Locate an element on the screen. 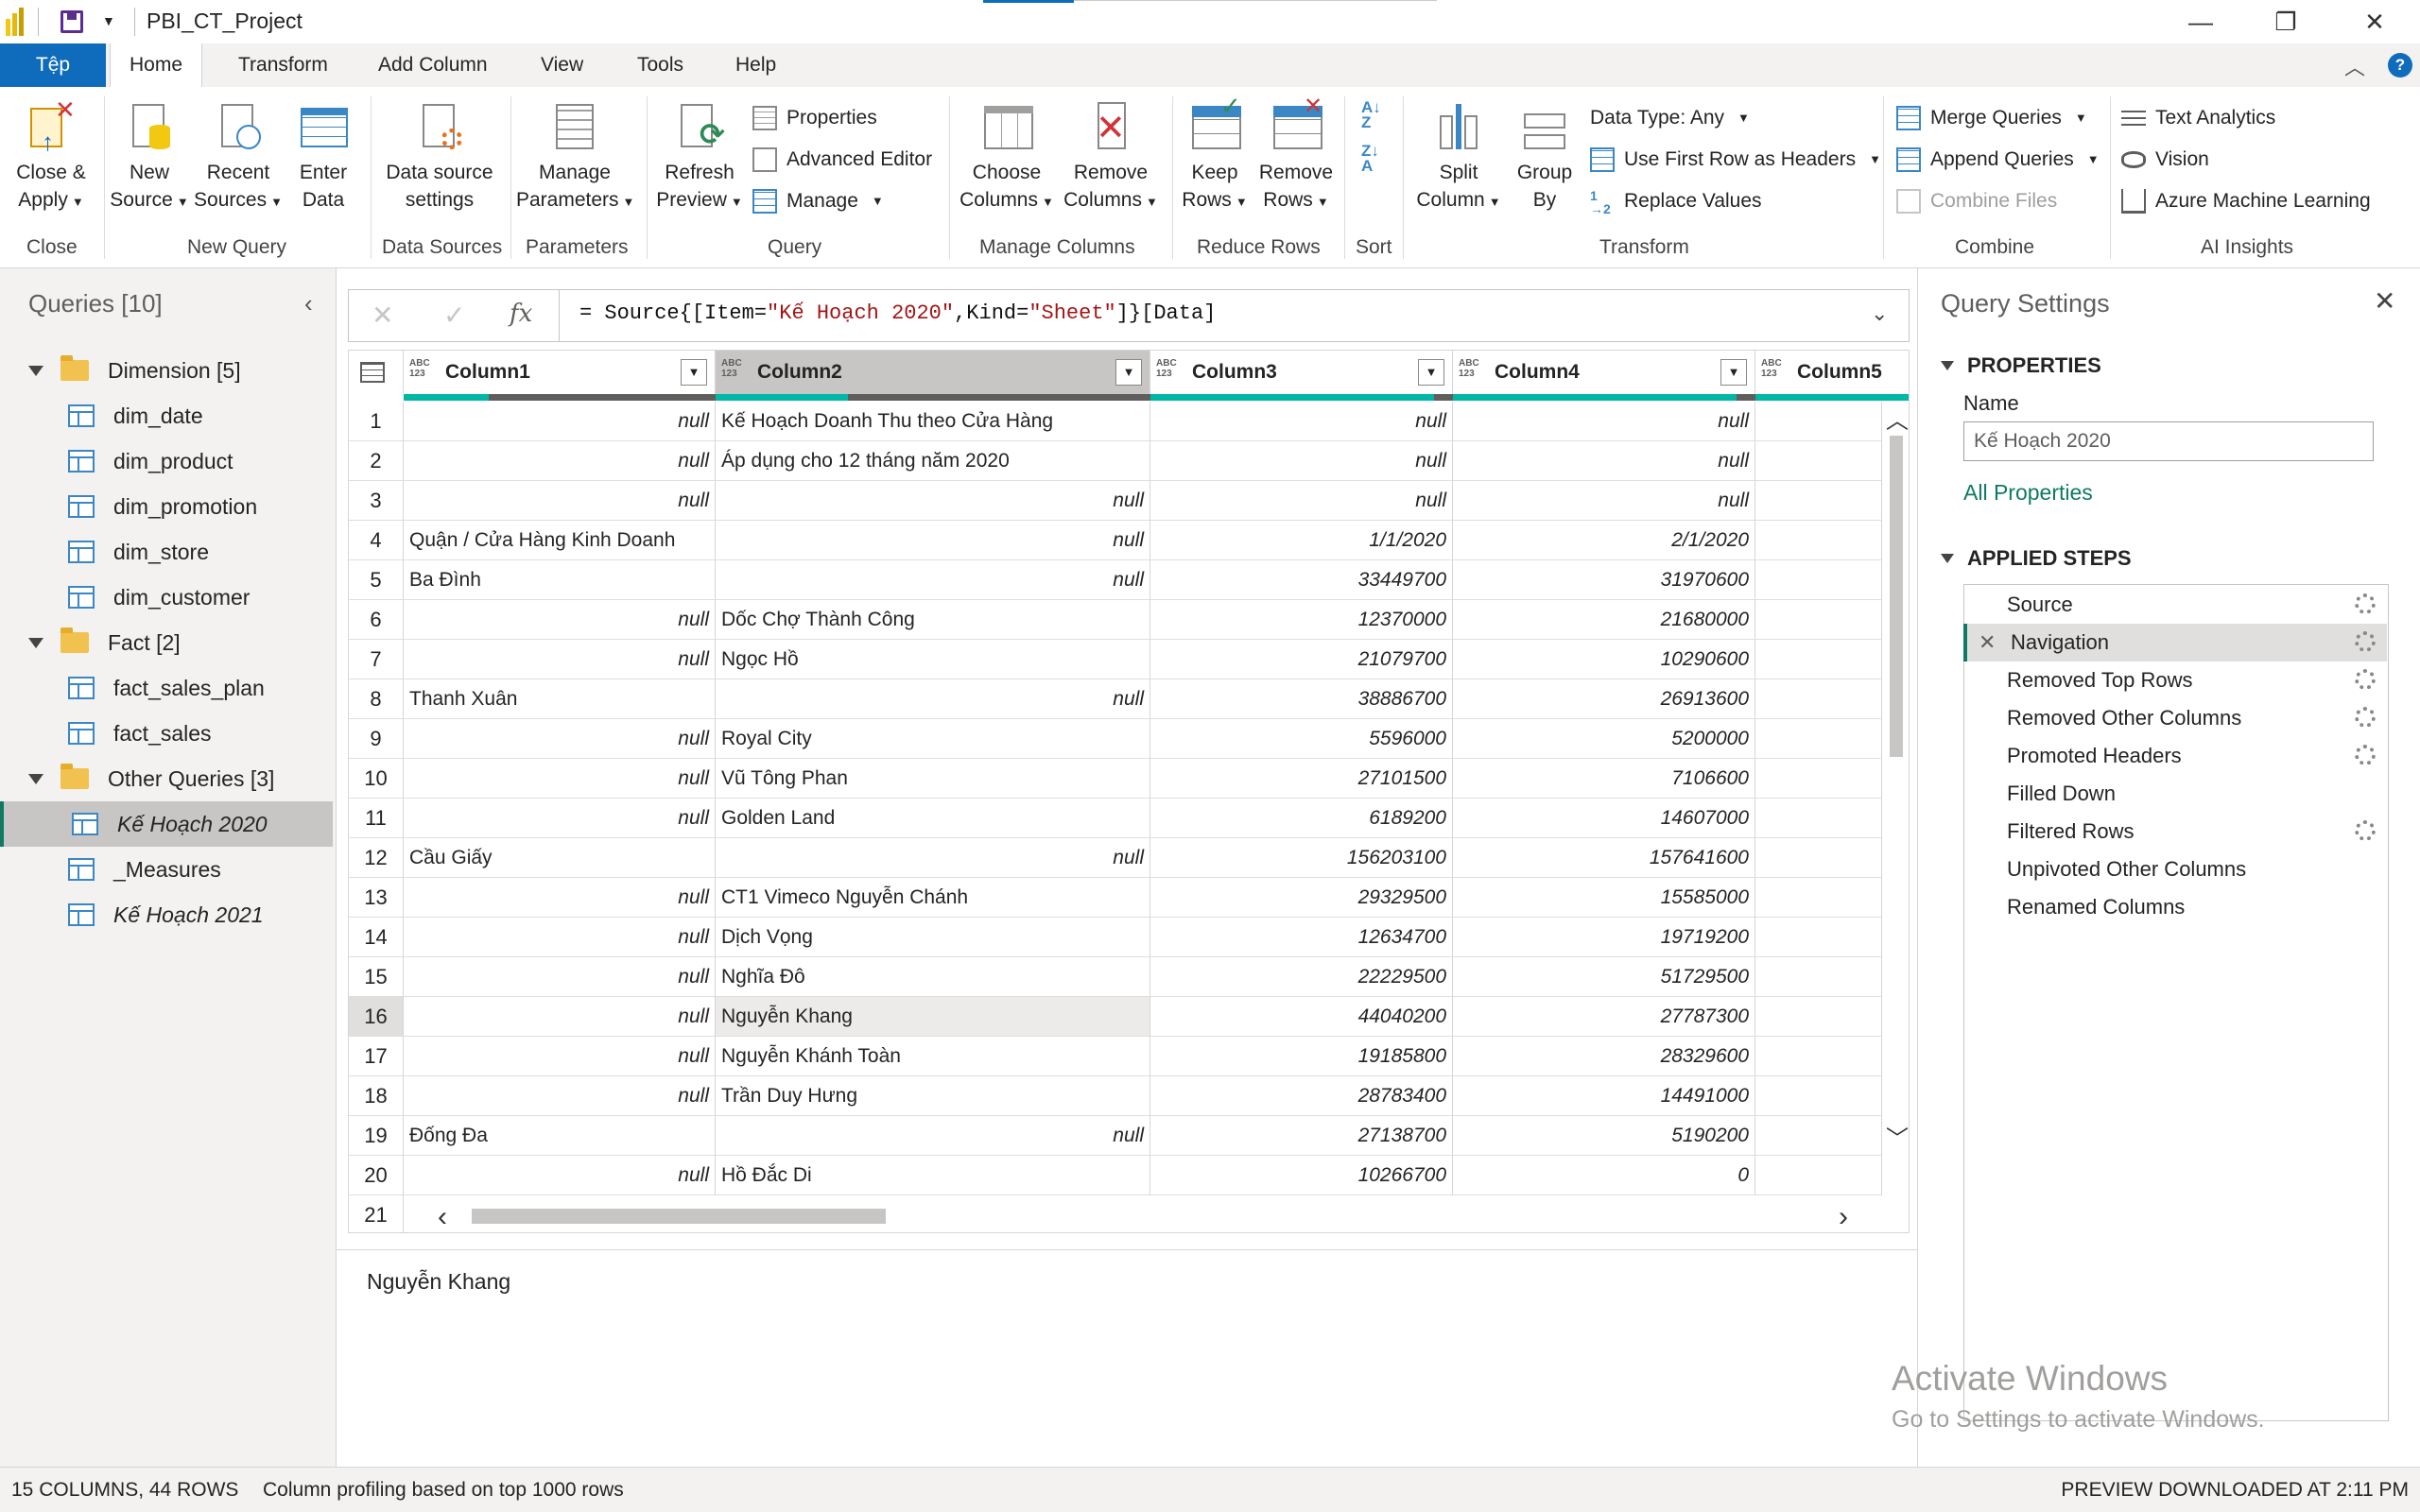  grid-cell: 33449700 is located at coordinates (1302, 580).